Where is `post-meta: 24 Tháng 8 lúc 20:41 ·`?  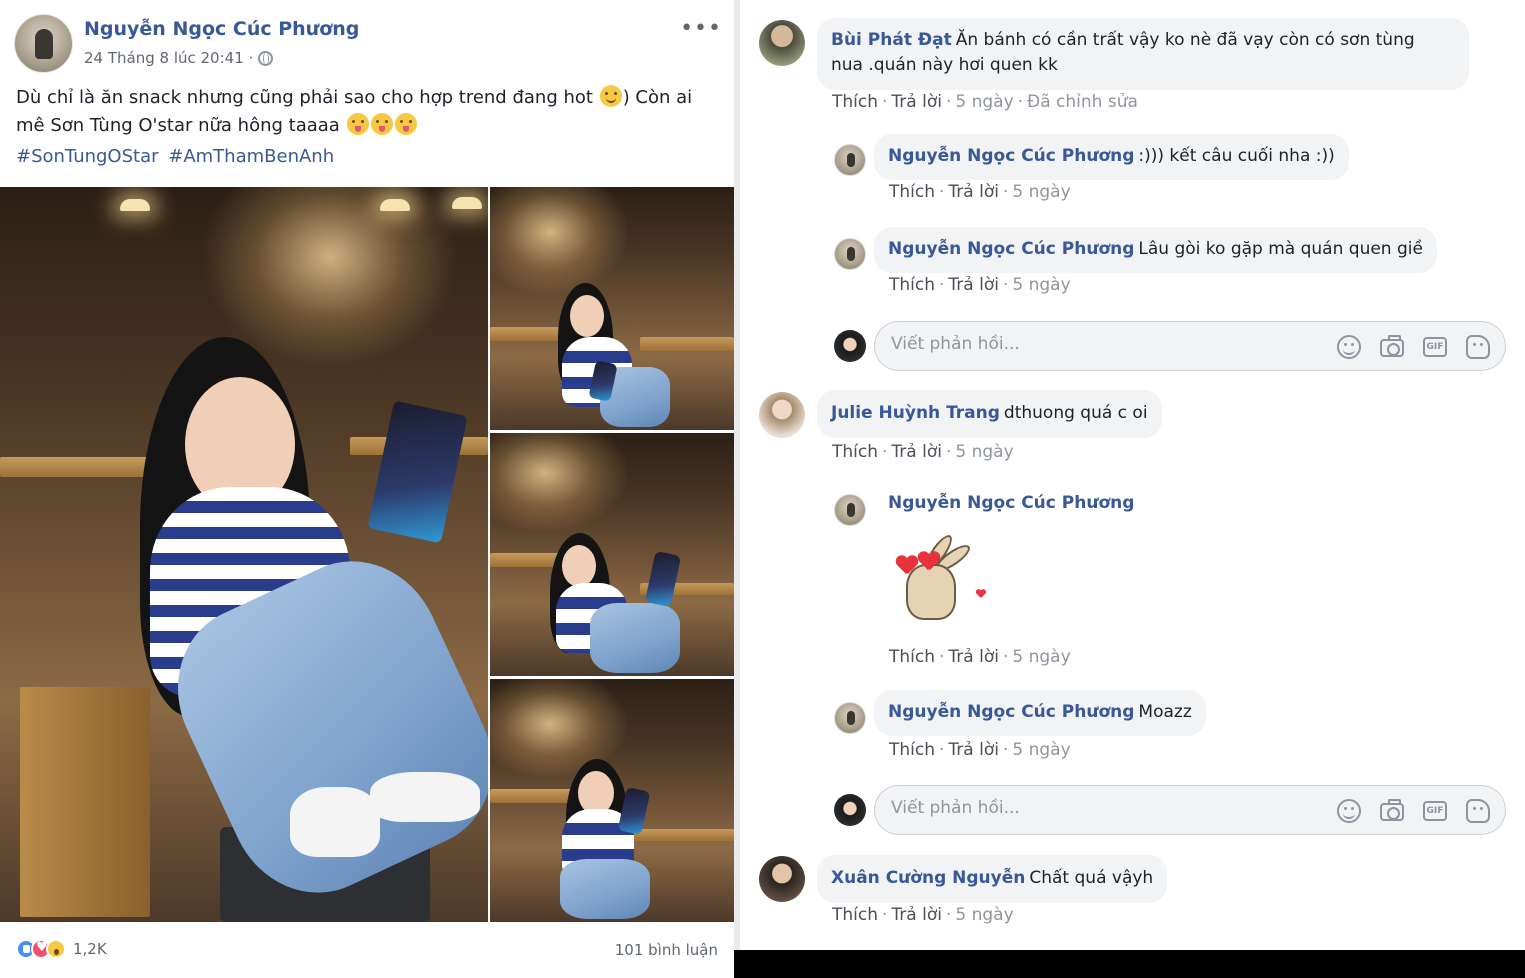
post-meta: 24 Tháng 8 lúc 20:41 · is located at coordinates (179, 58).